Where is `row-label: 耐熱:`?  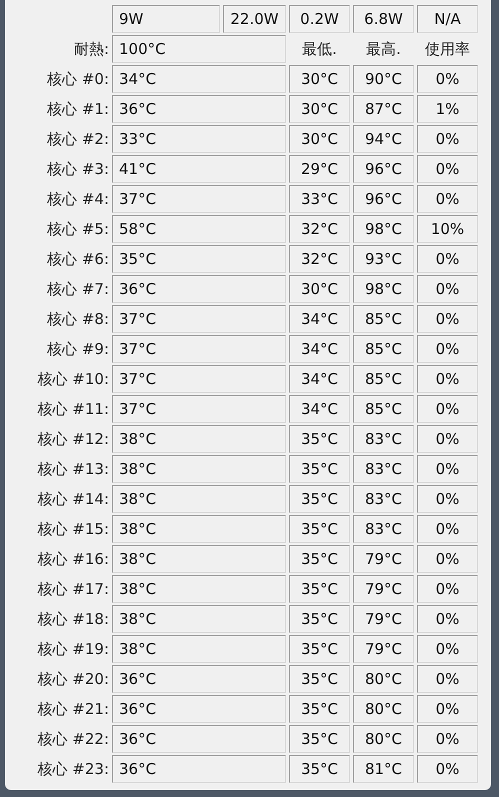
row-label: 耐熱: is located at coordinates (90, 49).